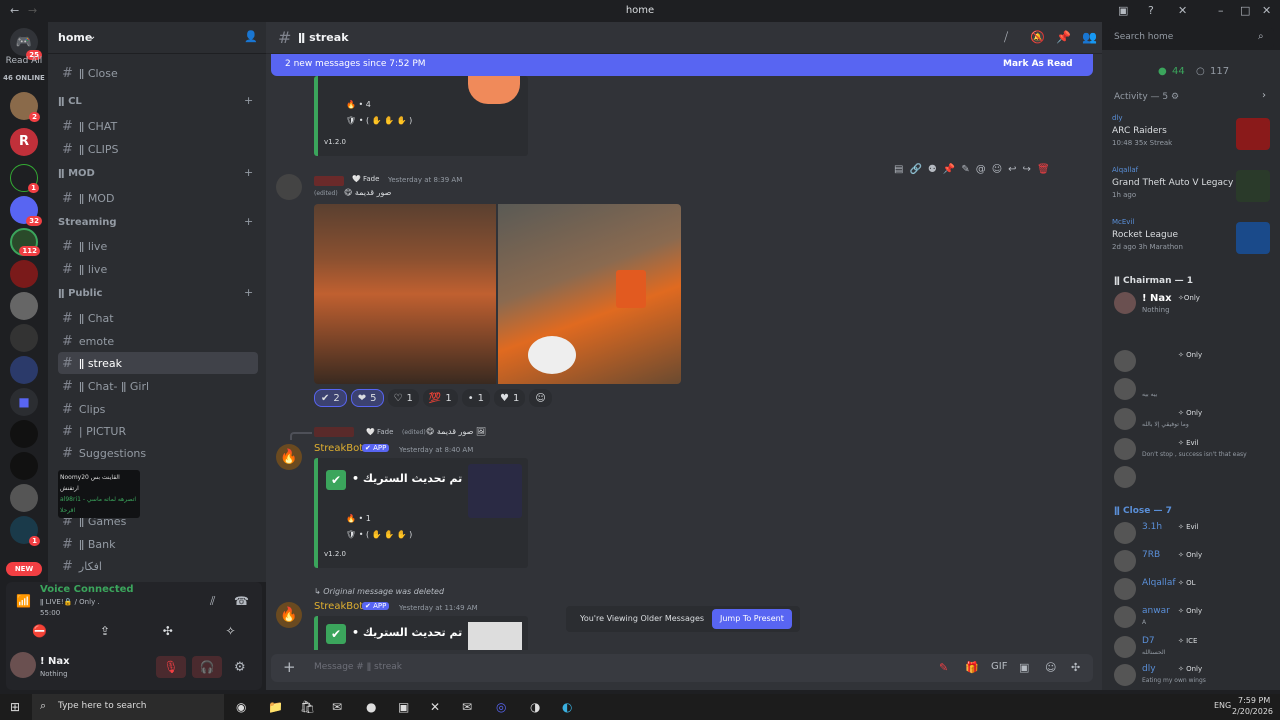 This screenshot has width=1280, height=720. What do you see at coordinates (440, 398) in the screenshot?
I see `reaction: 💯 1` at bounding box center [440, 398].